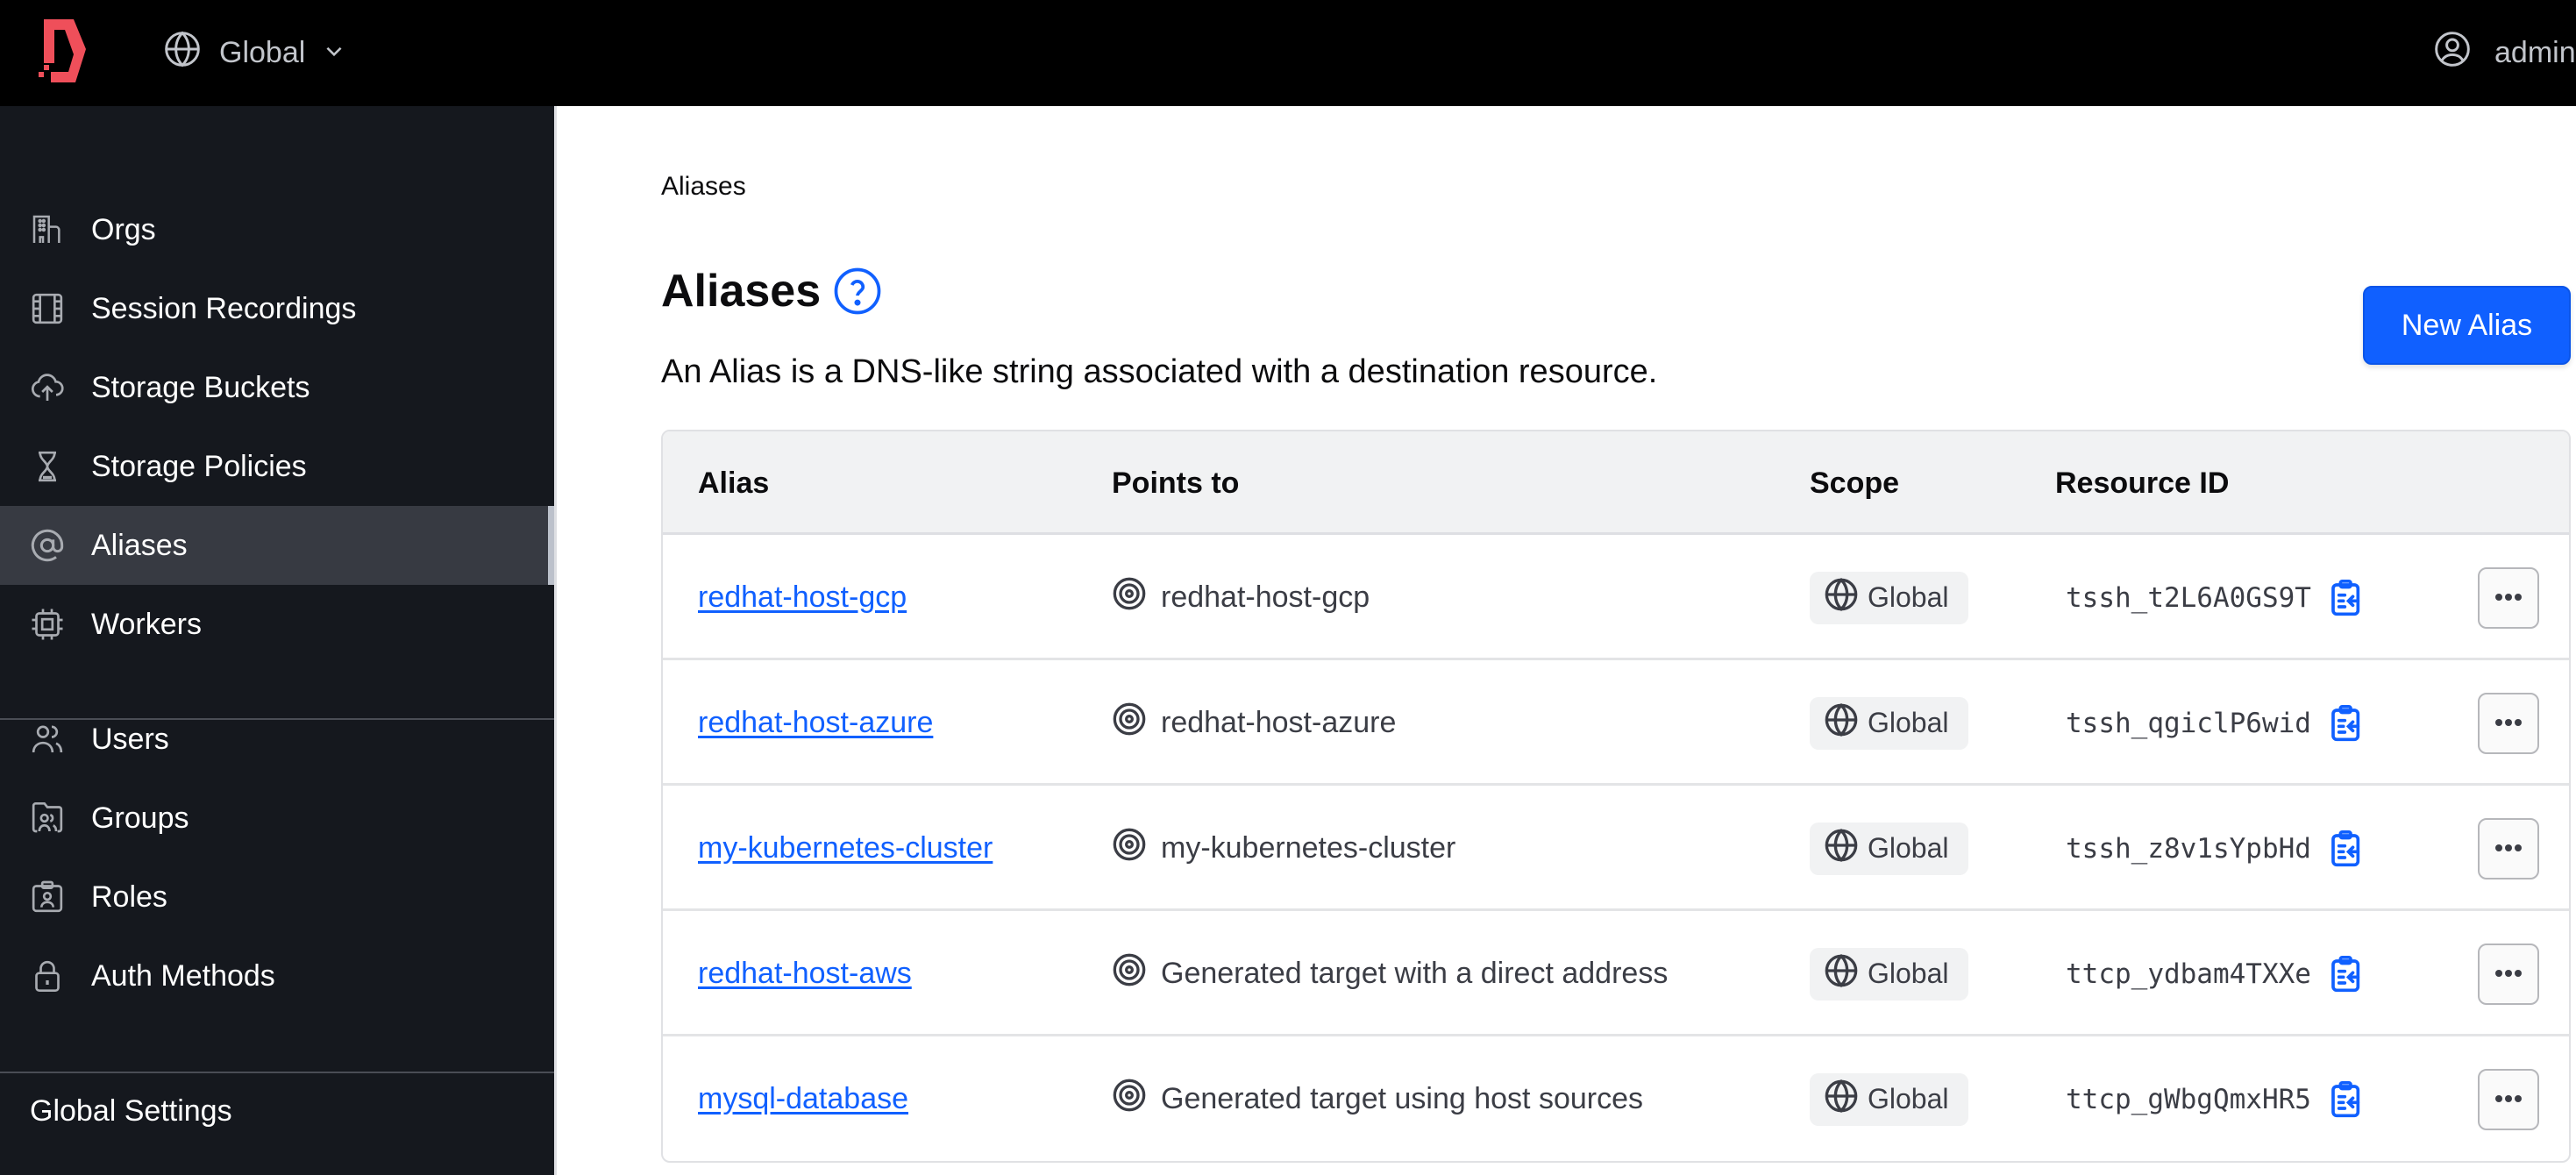 The image size is (2576, 1175). What do you see at coordinates (65, 51) in the screenshot?
I see `boundary-logo` at bounding box center [65, 51].